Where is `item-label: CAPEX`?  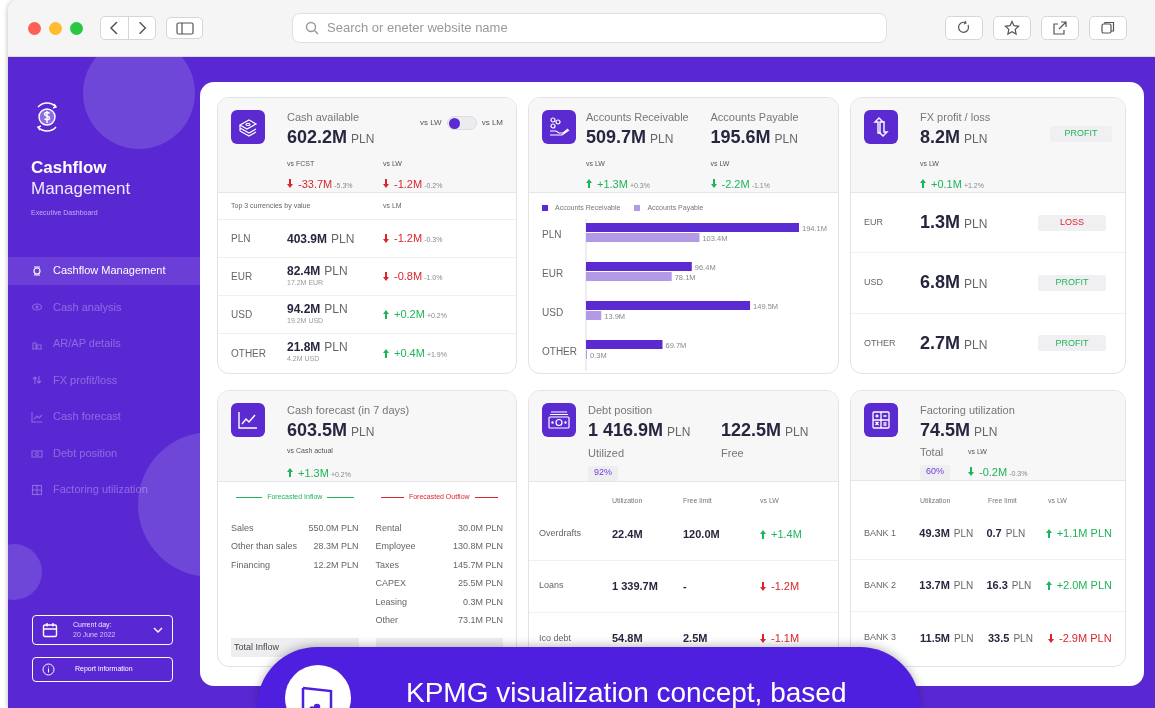
item-label: CAPEX is located at coordinates (390, 583).